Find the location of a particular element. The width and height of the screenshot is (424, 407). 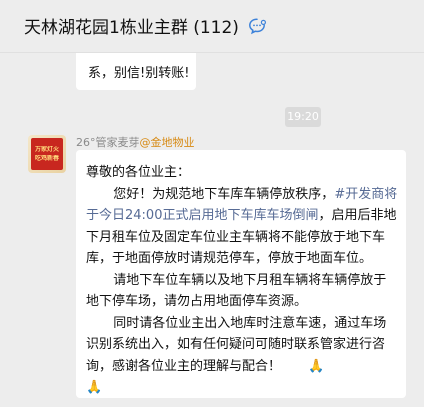

sender-name: 26°管家麦芽 is located at coordinates (108, 142).